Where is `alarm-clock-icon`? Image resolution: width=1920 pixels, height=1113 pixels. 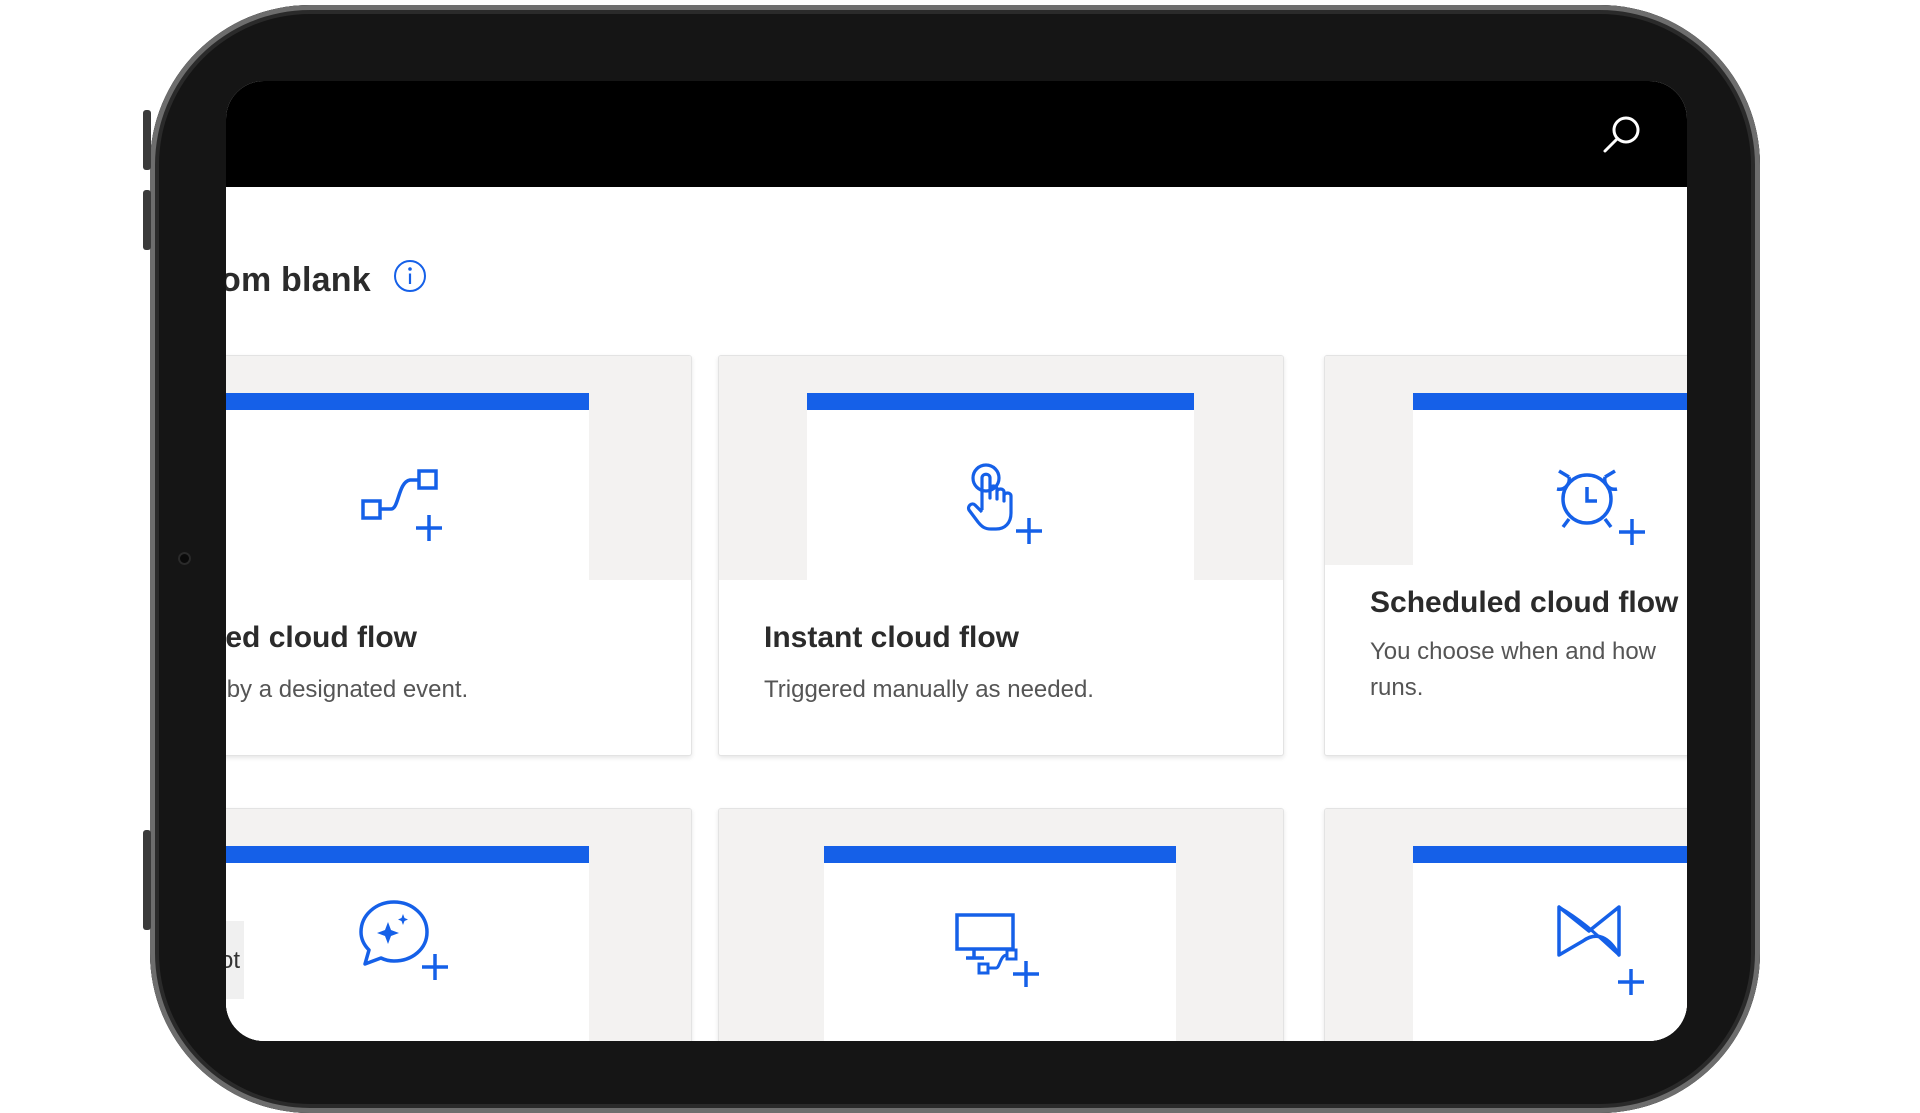 alarm-clock-icon is located at coordinates (1600, 507).